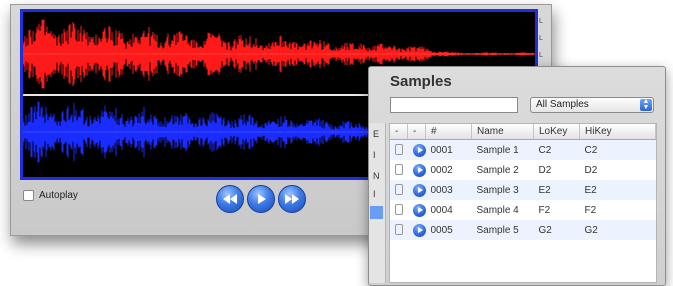  Describe the element at coordinates (523, 210) in the screenshot. I see `table-row: 0004 Sample 4 F2 F2` at that location.